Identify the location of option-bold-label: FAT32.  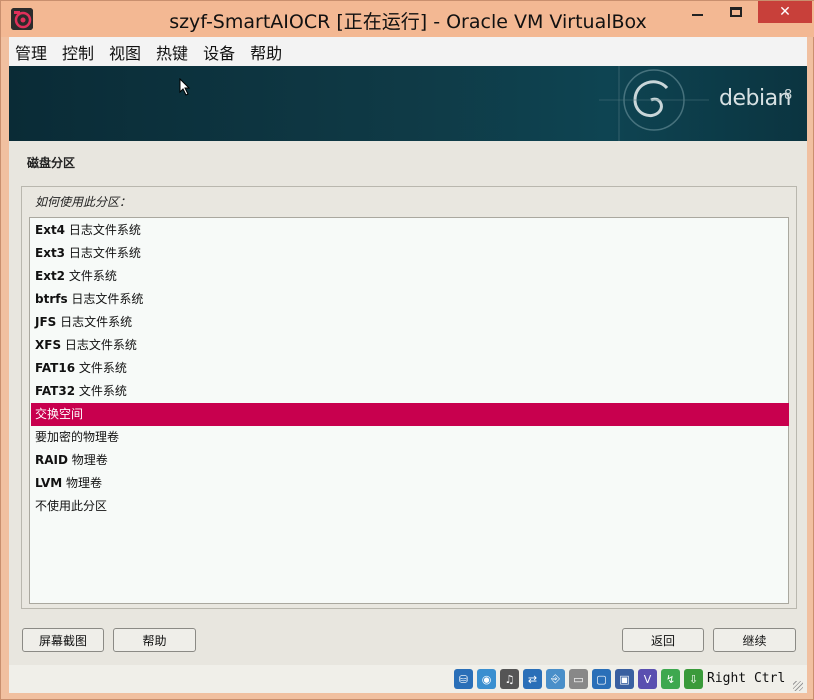
(55, 391).